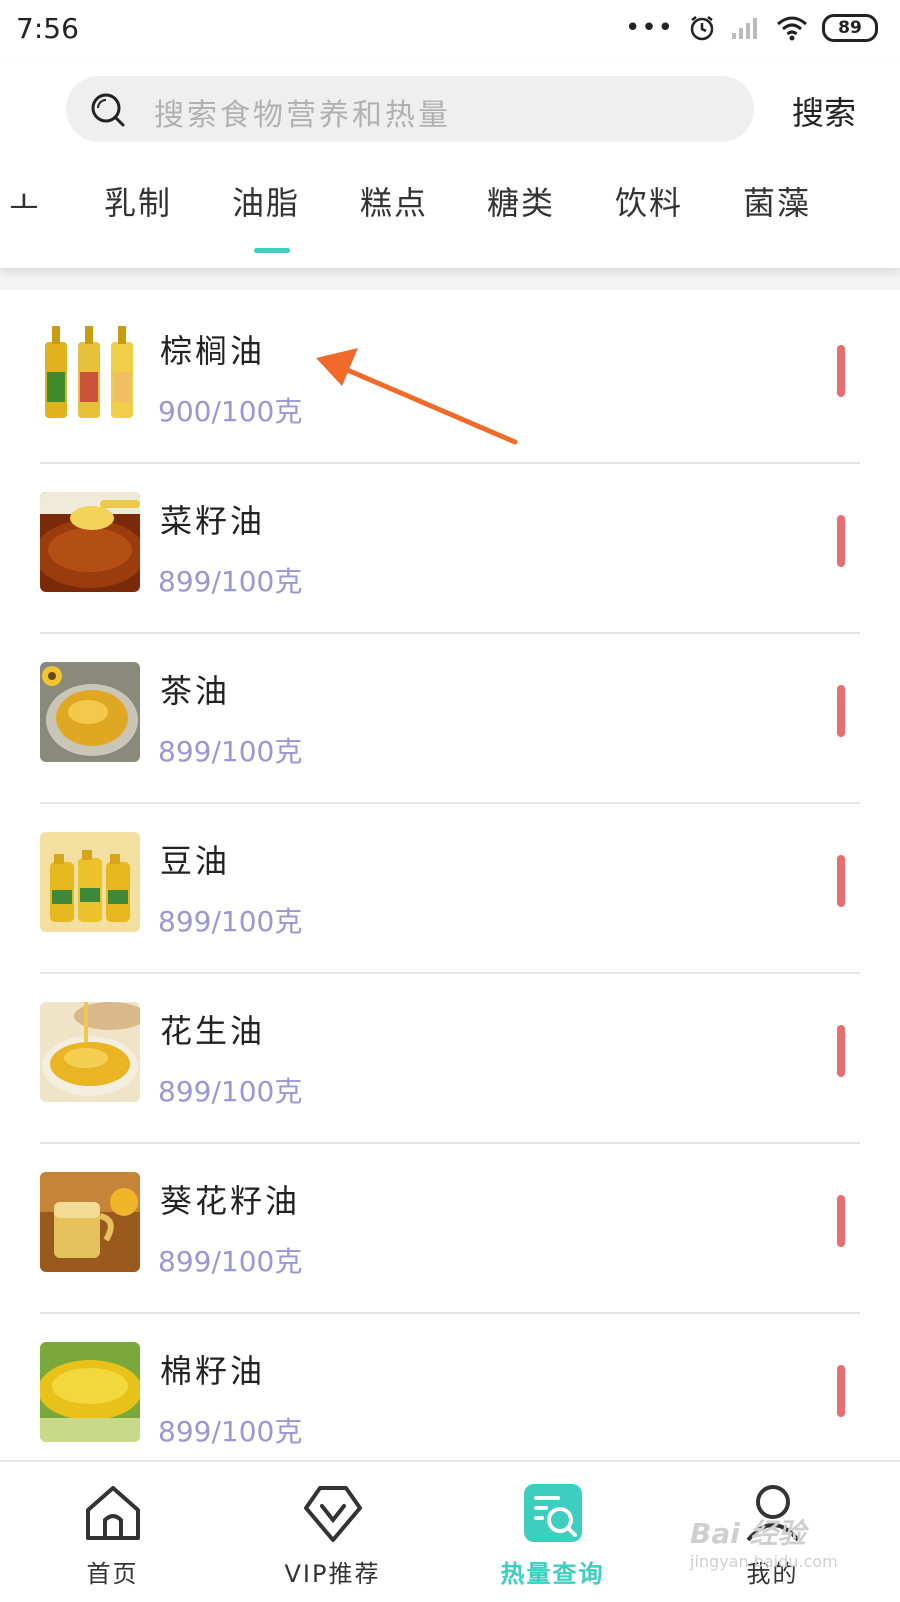  What do you see at coordinates (450, 1385) in the screenshot?
I see `list-item: 棉籽油 899/100克` at bounding box center [450, 1385].